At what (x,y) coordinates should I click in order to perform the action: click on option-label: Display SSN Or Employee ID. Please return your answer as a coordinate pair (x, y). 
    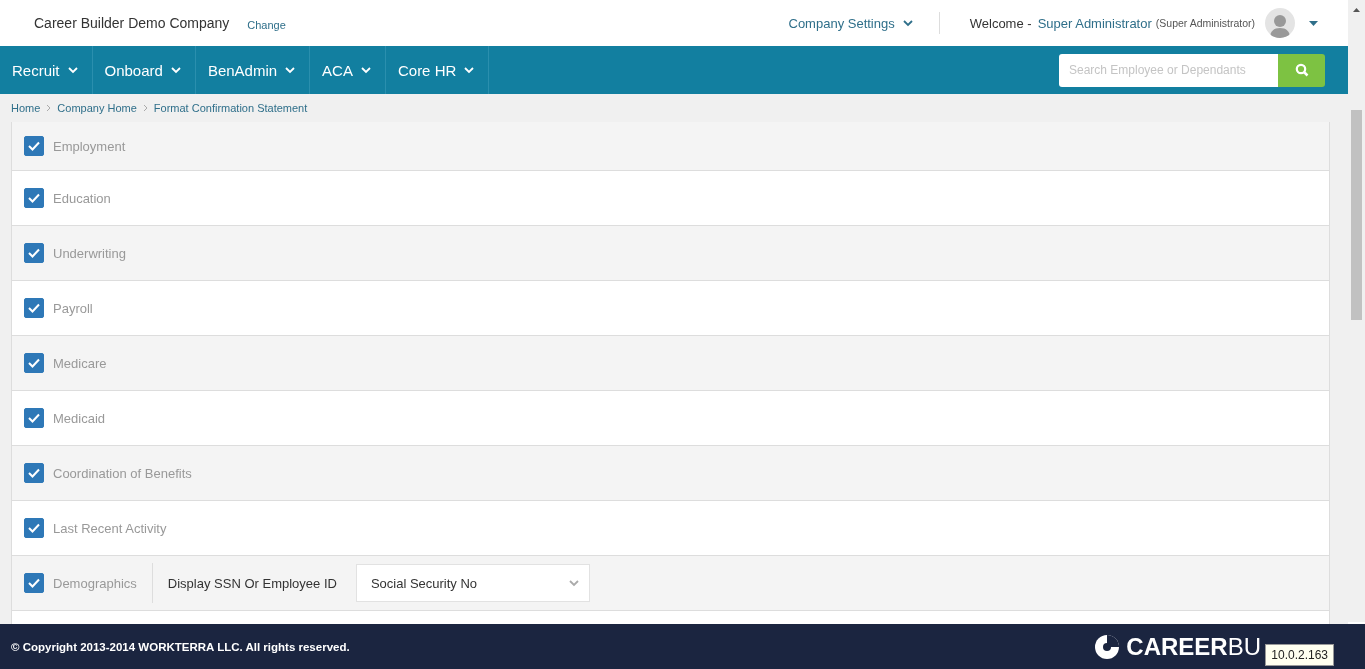
    Looking at the image, I should click on (252, 583).